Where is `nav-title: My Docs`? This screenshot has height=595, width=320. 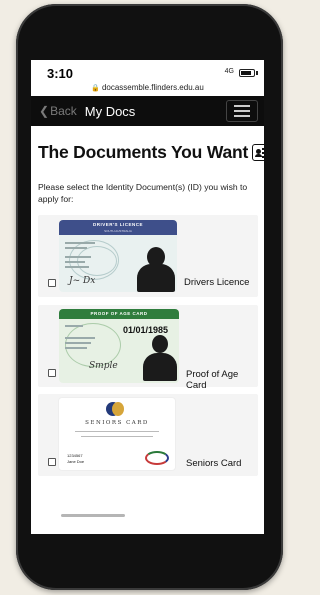
nav-title: My Docs is located at coordinates (110, 111).